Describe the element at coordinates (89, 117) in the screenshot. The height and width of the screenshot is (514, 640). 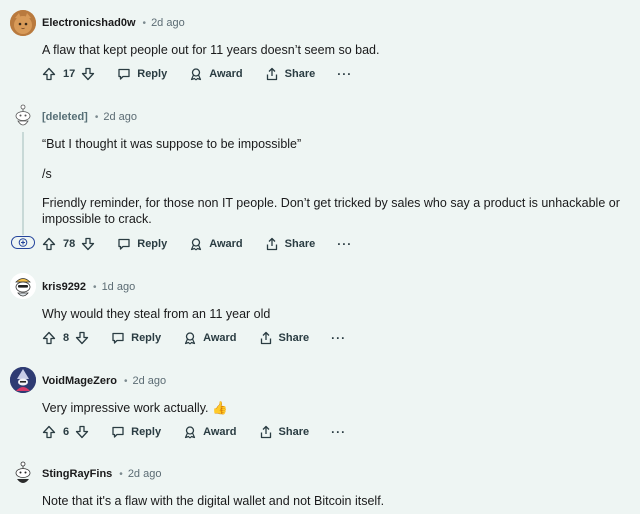
I see `comment-meta: [deleted] • 2d ago` at that location.